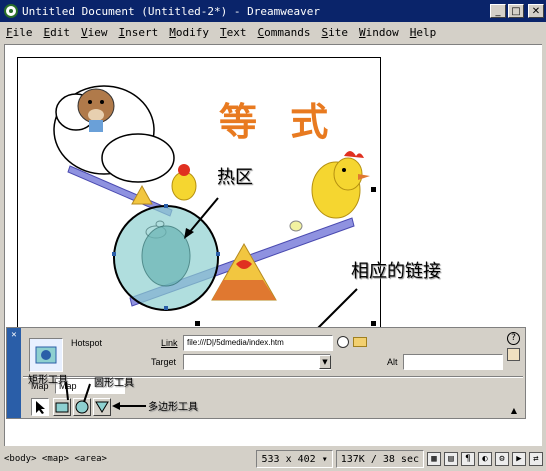 The image size is (546, 471). What do you see at coordinates (502, 459) in the screenshot?
I see `behaviors-icon: ⚙` at bounding box center [502, 459].